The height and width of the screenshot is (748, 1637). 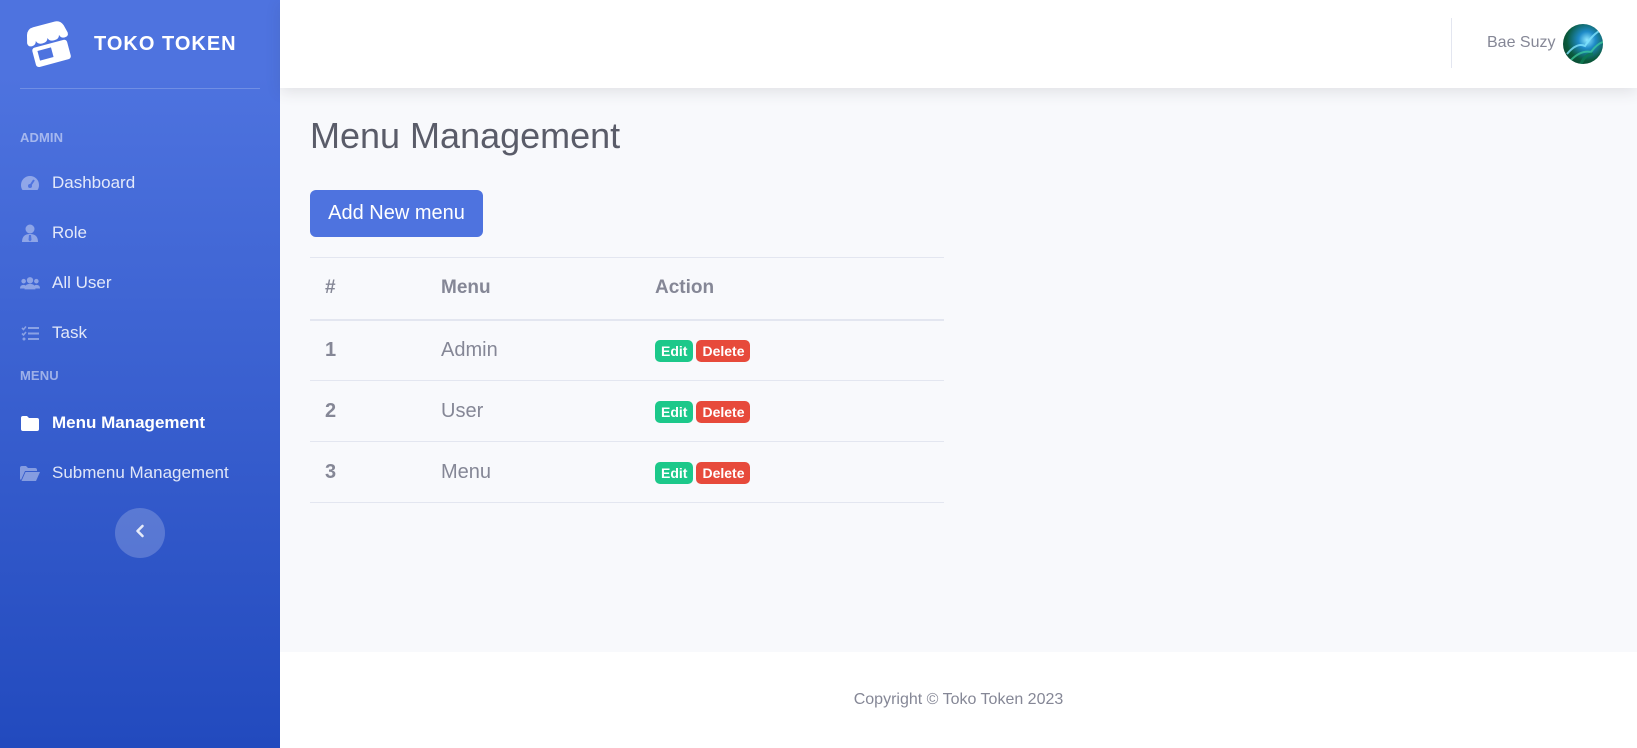 I want to click on row-menu-name: Admin, so click(x=533, y=350).